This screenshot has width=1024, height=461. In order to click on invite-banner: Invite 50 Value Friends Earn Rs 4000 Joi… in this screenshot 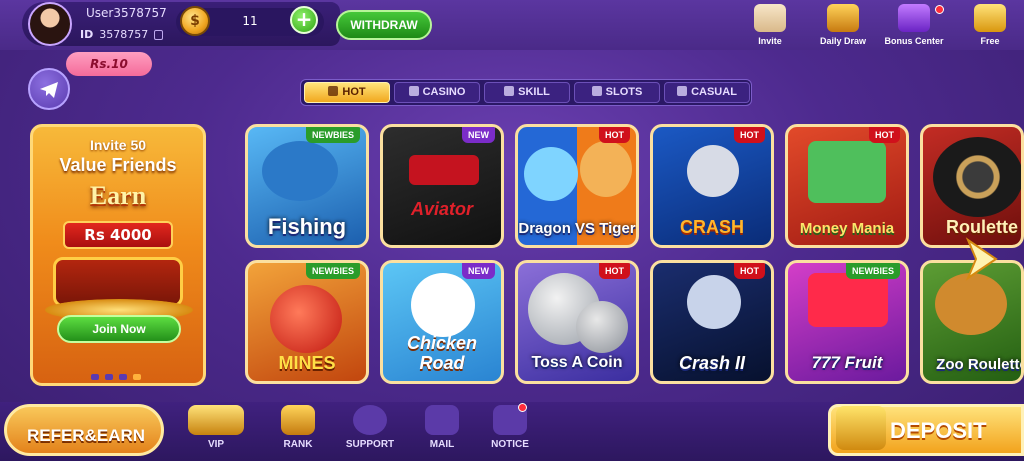, I will do `click(118, 255)`.